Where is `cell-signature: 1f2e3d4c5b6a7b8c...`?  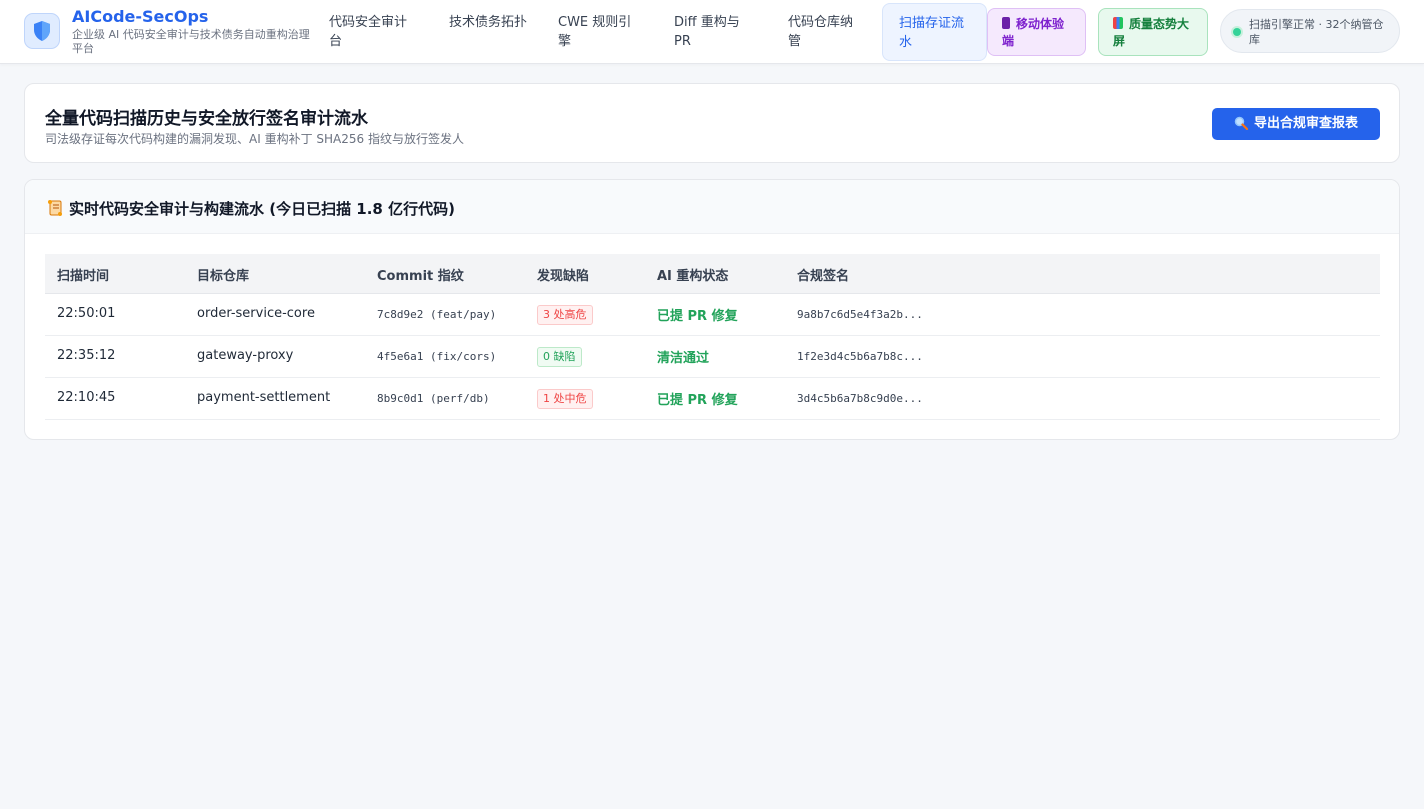
cell-signature: 1f2e3d4c5b6a7b8c... is located at coordinates (860, 356).